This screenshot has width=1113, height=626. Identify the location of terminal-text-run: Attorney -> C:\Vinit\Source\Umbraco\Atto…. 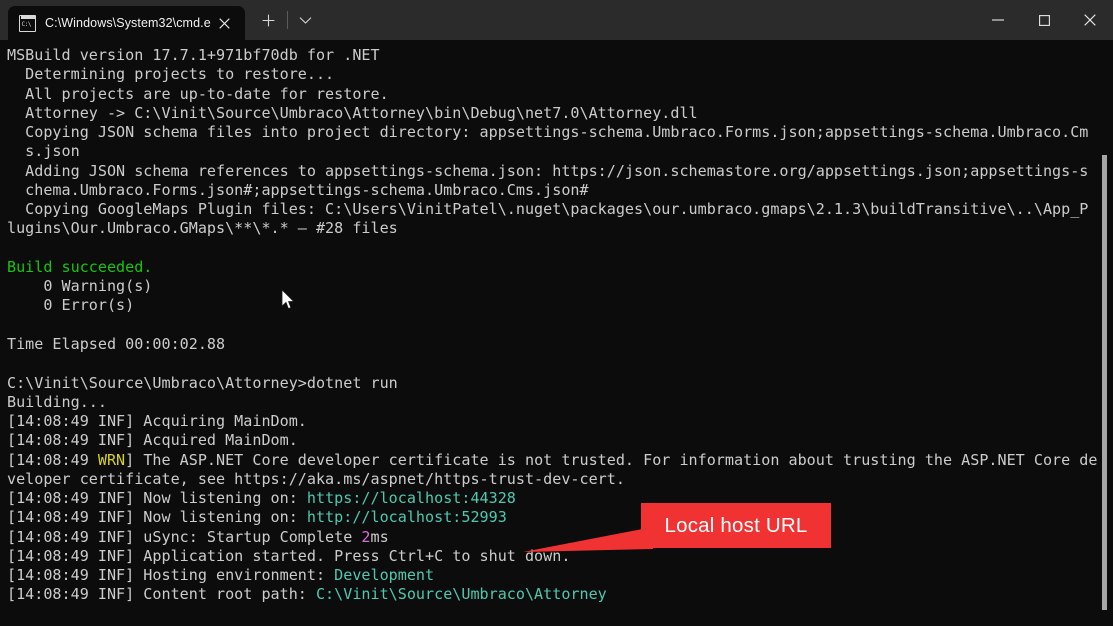
(352, 112).